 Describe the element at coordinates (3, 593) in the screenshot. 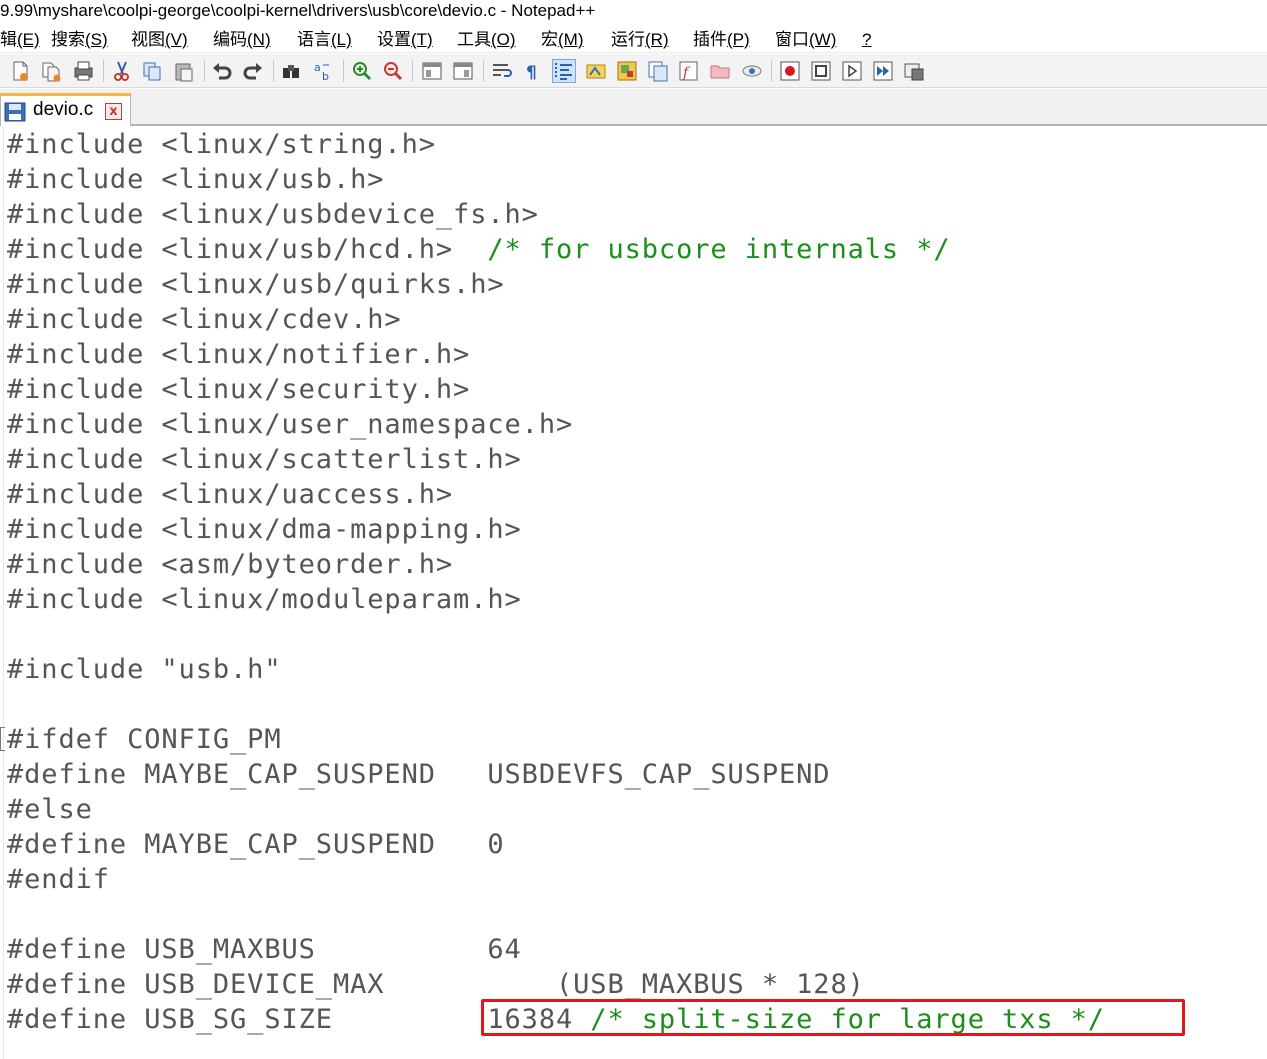

I see `fold-margin` at that location.